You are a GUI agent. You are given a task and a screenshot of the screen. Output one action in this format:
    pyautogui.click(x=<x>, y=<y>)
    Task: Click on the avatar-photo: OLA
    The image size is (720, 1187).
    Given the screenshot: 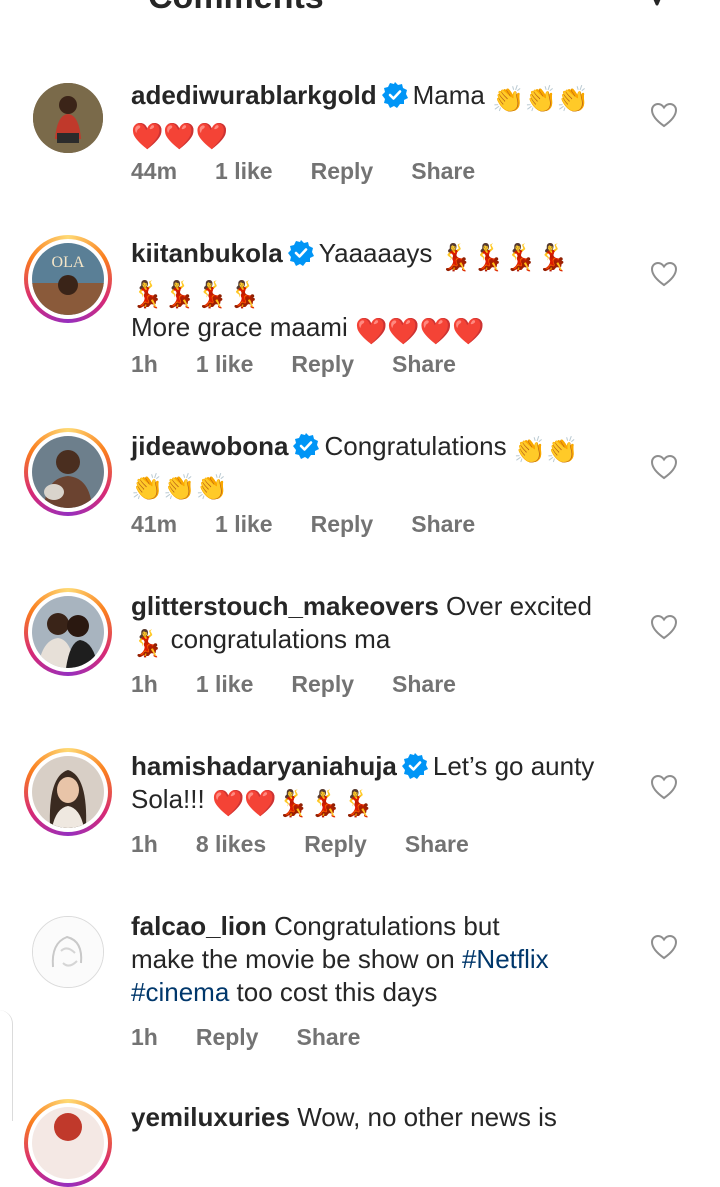 What is the action you would take?
    pyautogui.click(x=68, y=279)
    